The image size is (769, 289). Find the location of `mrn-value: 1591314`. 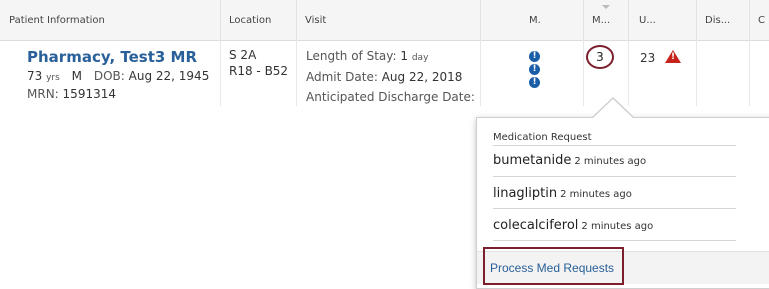

mrn-value: 1591314 is located at coordinates (89, 94).